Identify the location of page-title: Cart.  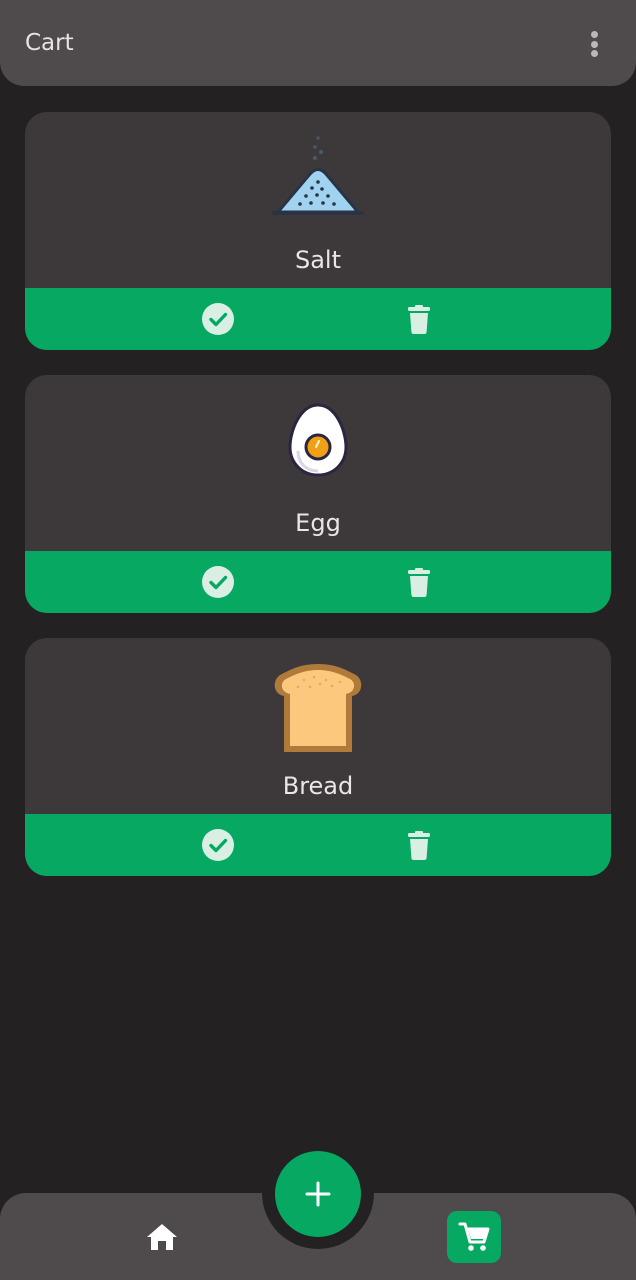
(49, 43).